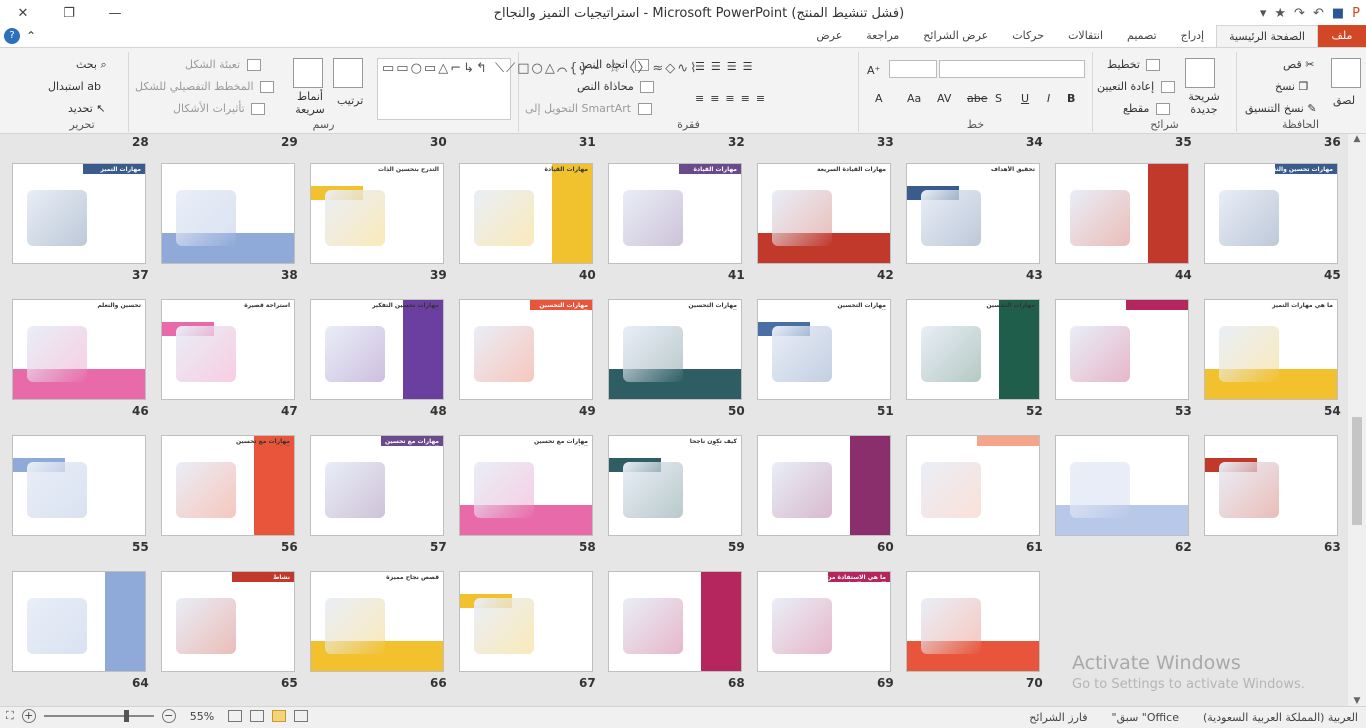 Image resolution: width=1366 pixels, height=728 pixels. What do you see at coordinates (1318, 13) in the screenshot?
I see `undo-icon: ↶` at bounding box center [1318, 13].